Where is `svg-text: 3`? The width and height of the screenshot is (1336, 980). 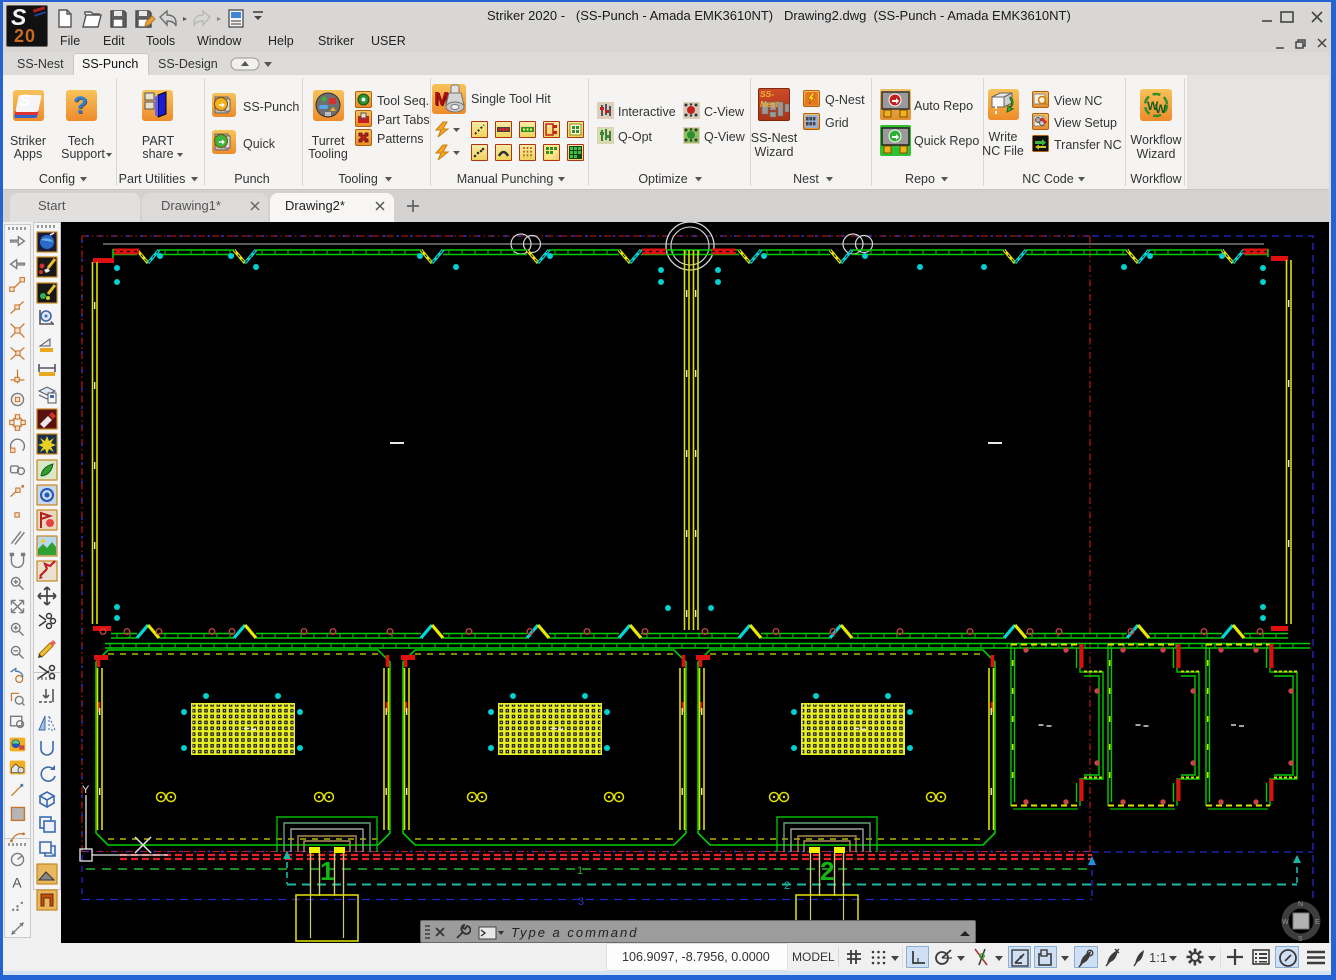
svg-text: 3 is located at coordinates (581, 902).